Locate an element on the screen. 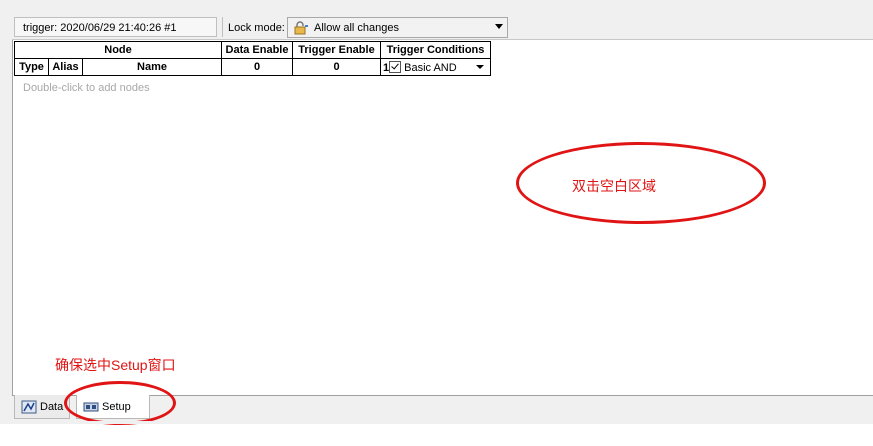 The width and height of the screenshot is (873, 446). trigger-enable-count: 0 is located at coordinates (336, 67).